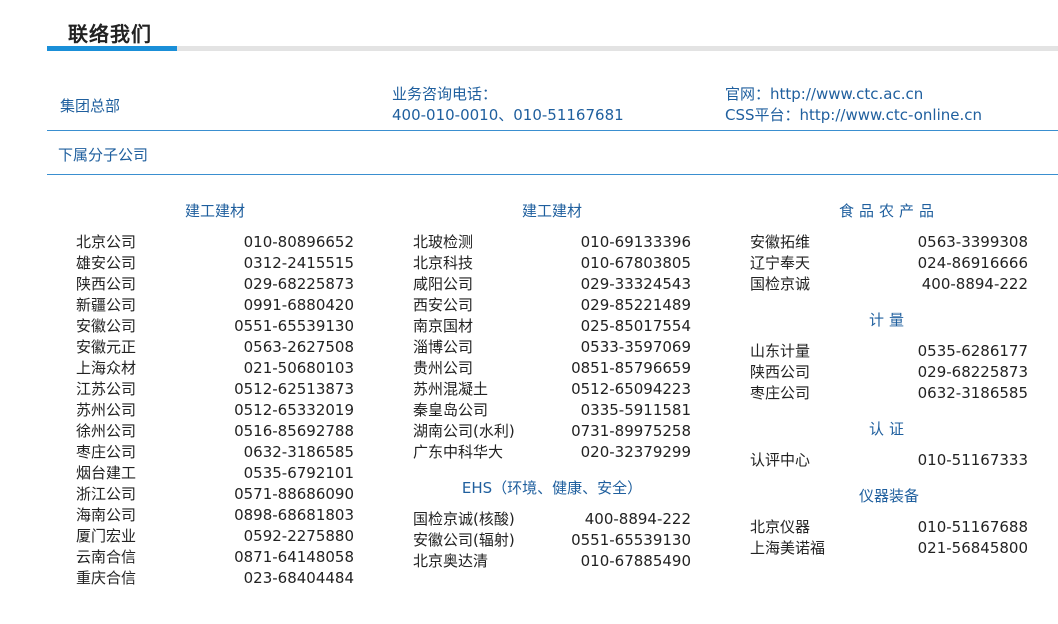  I want to click on contact-row: 新疆公司 0991-6880420, so click(215, 305).